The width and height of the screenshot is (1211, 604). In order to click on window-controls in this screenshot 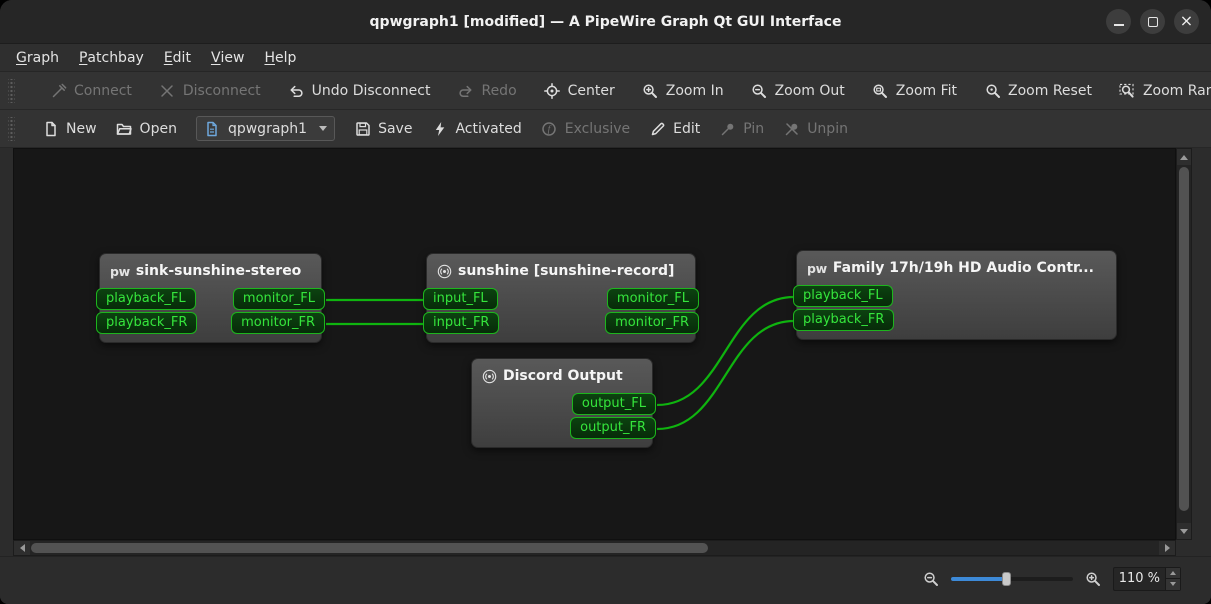, I will do `click(1152, 21)`.